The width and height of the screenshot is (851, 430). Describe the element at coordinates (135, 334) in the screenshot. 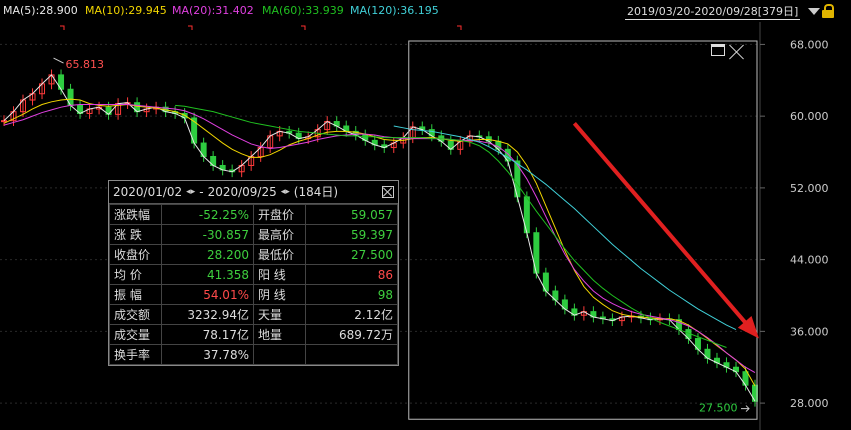

I see `stat-label: 成交量` at that location.